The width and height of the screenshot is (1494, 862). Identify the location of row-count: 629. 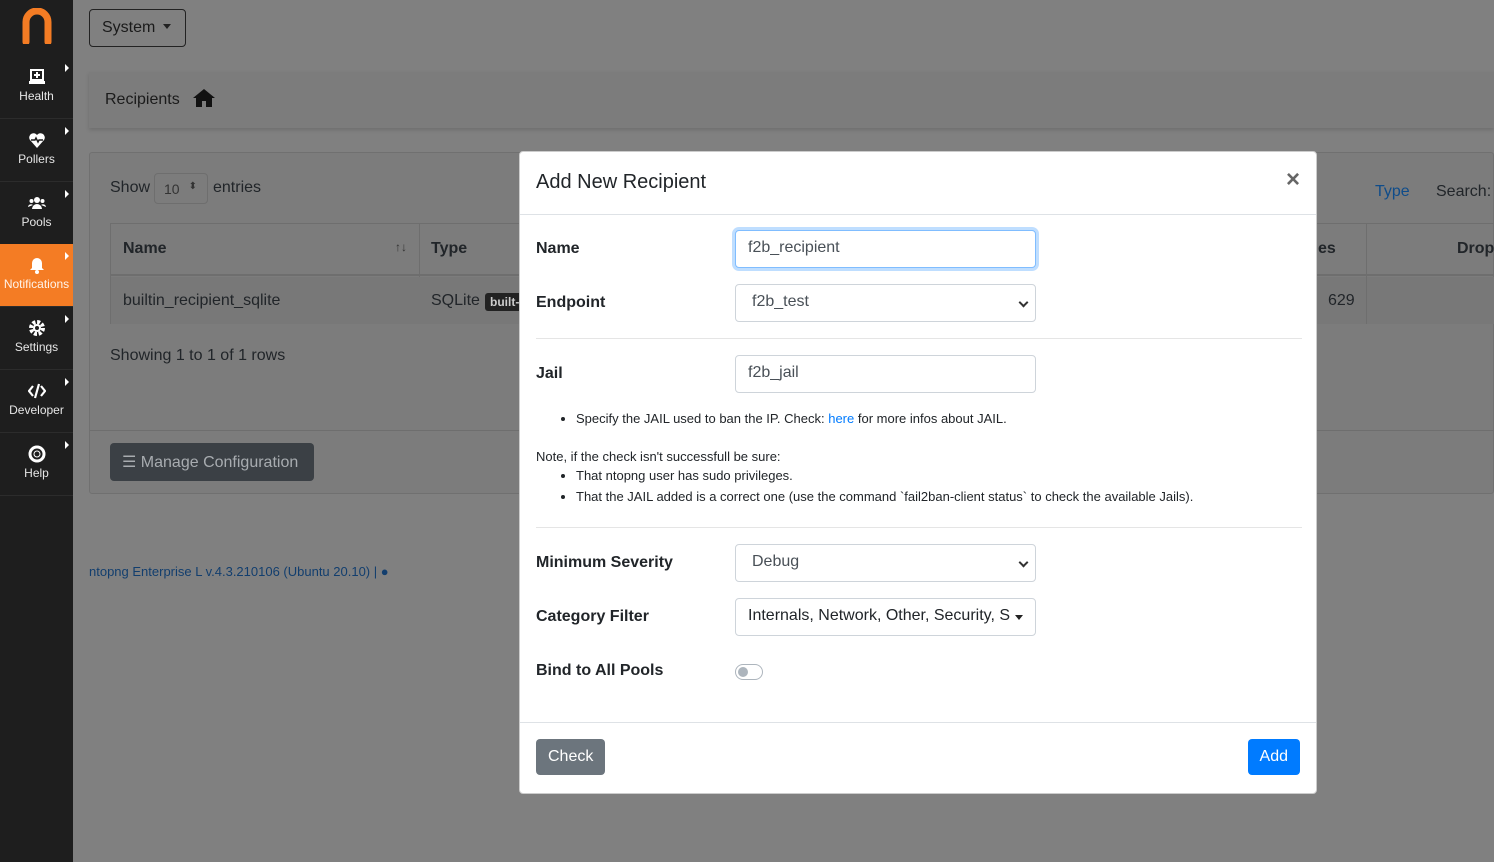
(1341, 300).